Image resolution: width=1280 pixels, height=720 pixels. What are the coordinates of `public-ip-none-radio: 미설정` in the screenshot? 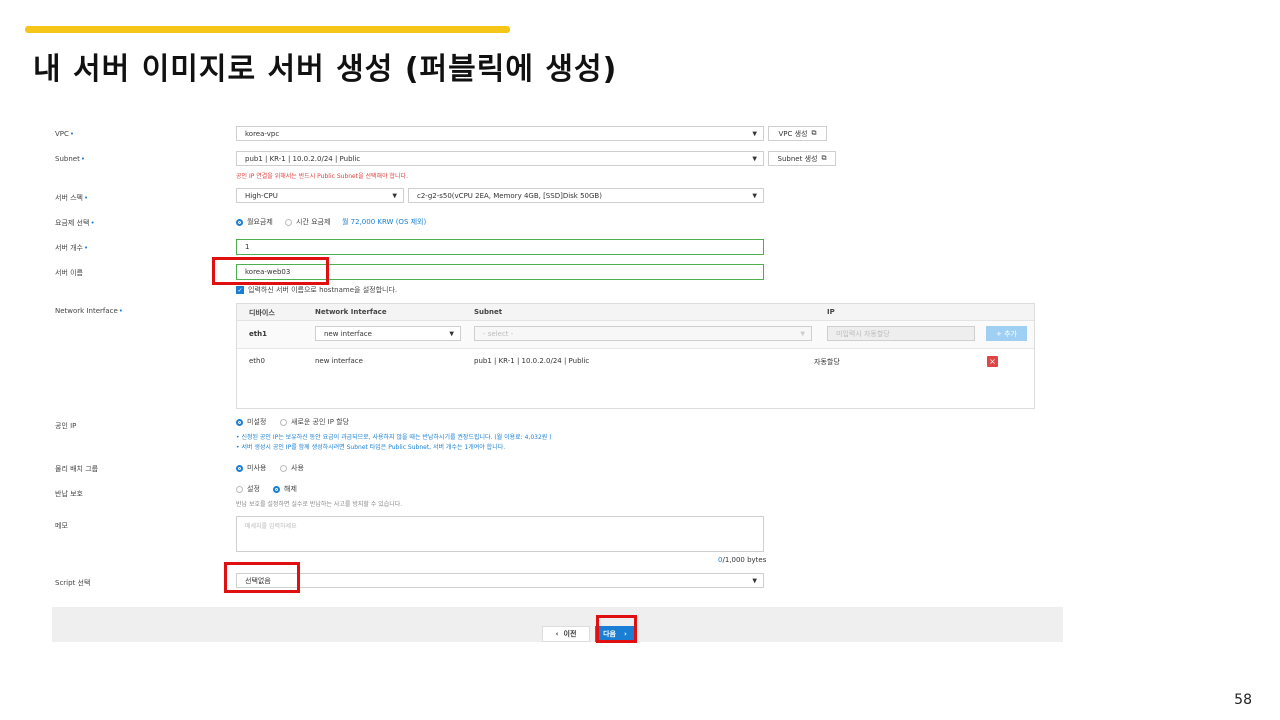 It's located at (251, 422).